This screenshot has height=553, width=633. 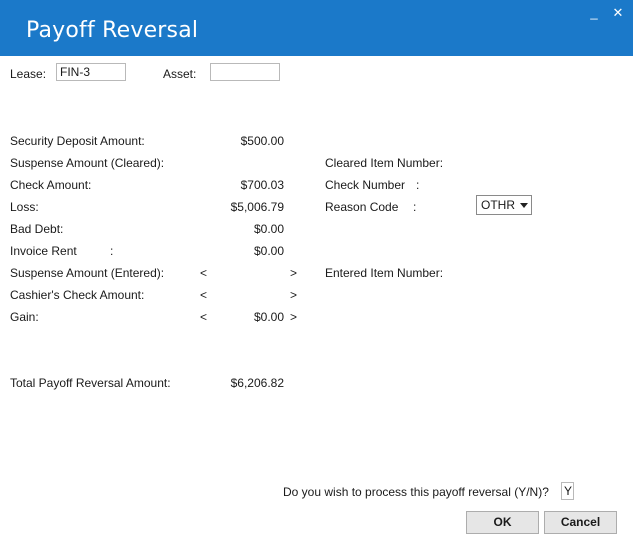 I want to click on security-deposit-value: $500.00, so click(x=262, y=141).